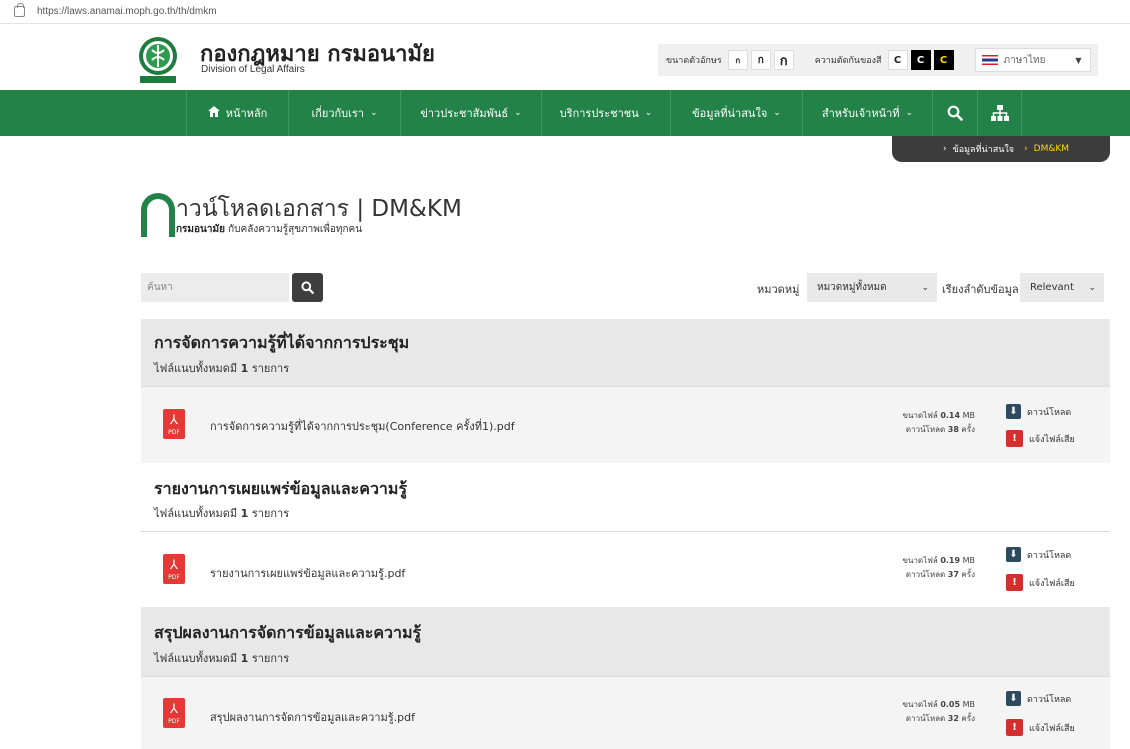  I want to click on font-size-large-button: ก, so click(783, 60).